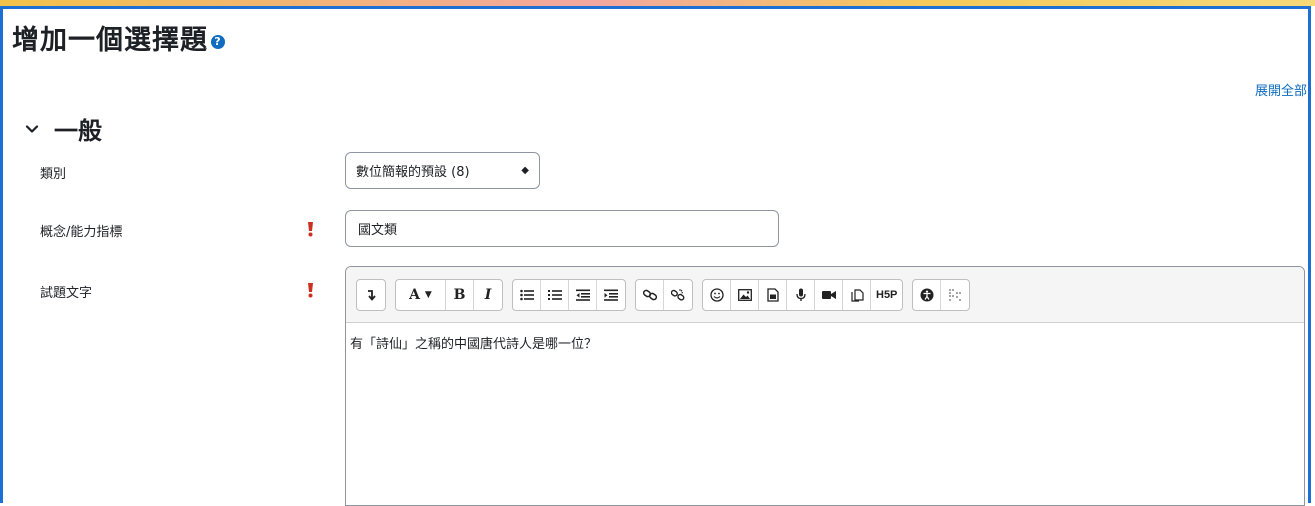  I want to click on category-select: 數位簡報的預設 (8) ◆, so click(442, 170).